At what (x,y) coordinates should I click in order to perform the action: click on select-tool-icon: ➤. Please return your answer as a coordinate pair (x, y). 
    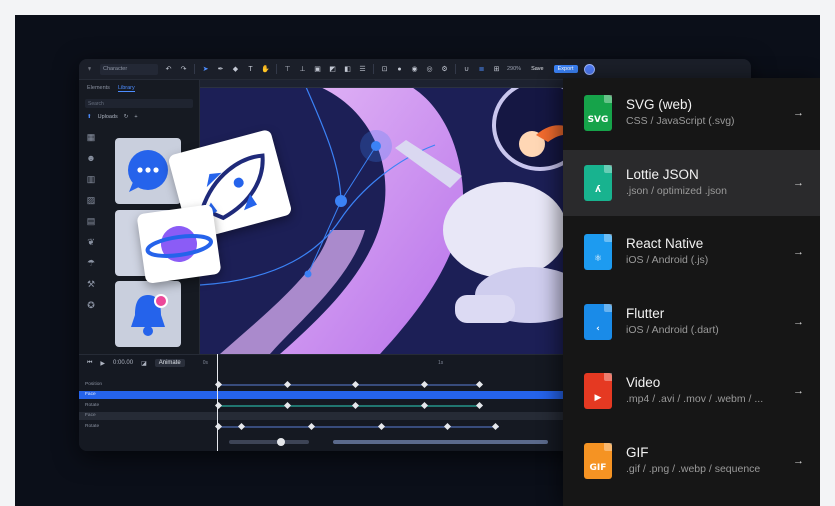
    Looking at the image, I should click on (205, 69).